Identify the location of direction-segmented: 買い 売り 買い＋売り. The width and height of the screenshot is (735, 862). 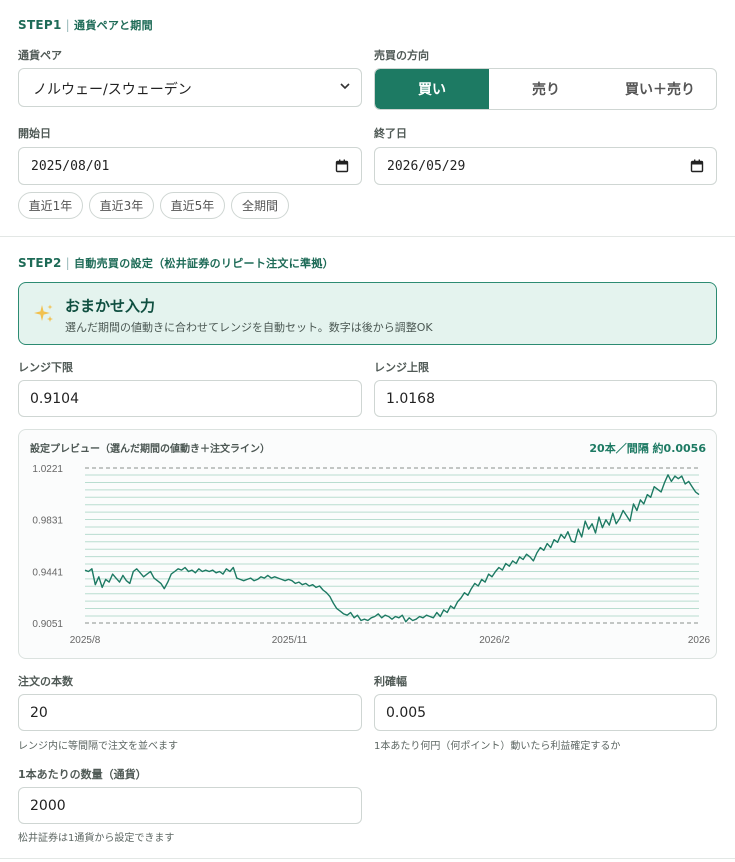
(545, 89).